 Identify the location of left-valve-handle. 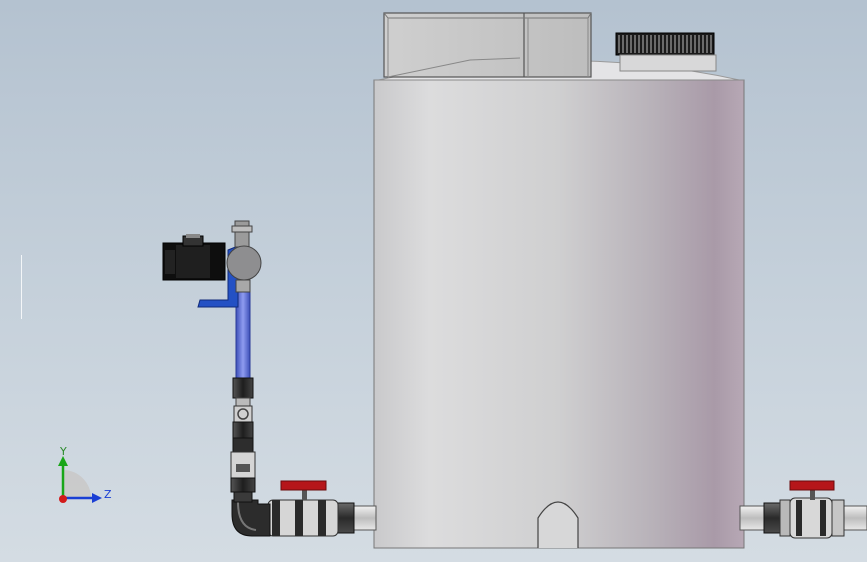
(303, 485).